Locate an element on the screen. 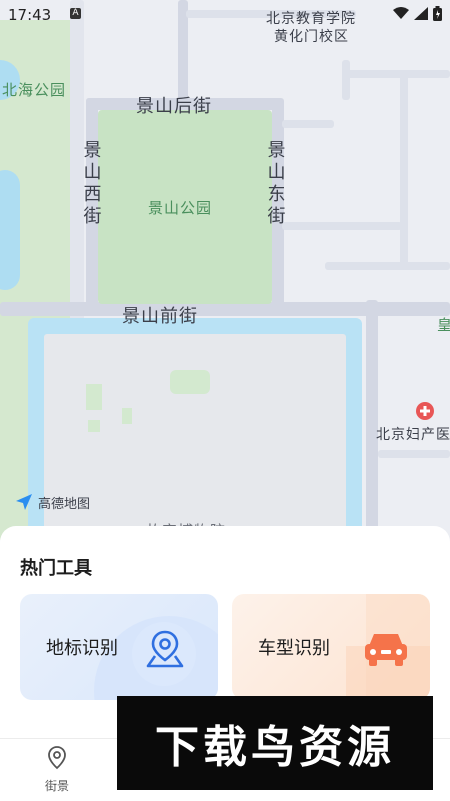 The height and width of the screenshot is (801, 450). a-icon: A is located at coordinates (75, 13).